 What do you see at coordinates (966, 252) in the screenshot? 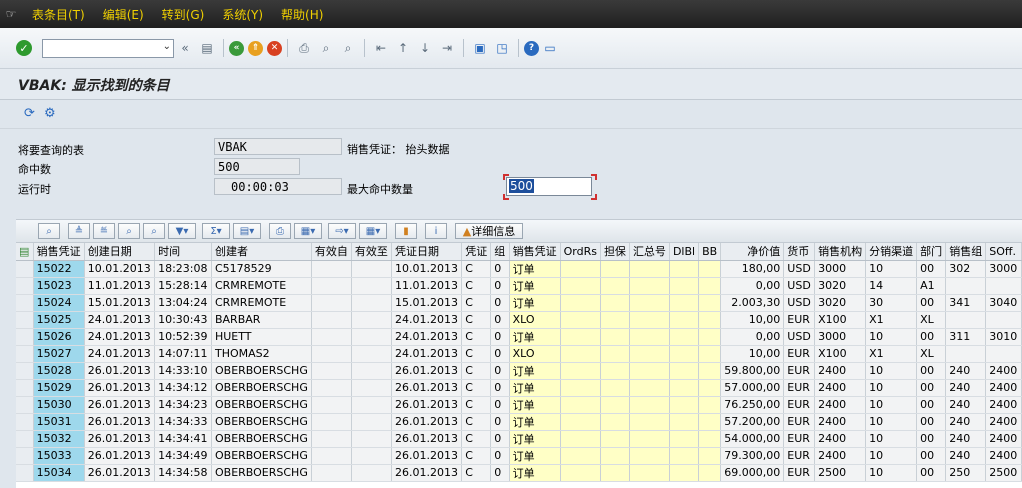
I see `column-header: 销售组` at bounding box center [966, 252].